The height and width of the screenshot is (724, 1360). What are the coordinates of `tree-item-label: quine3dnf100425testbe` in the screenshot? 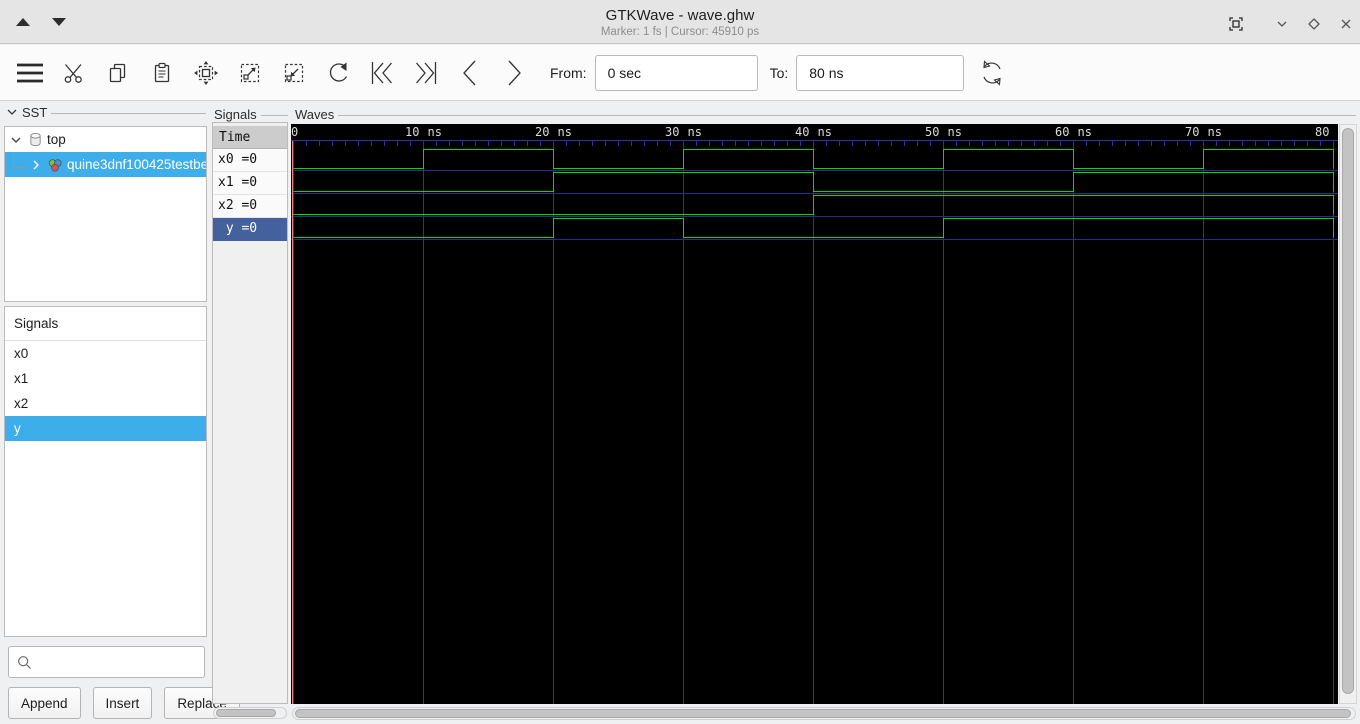 It's located at (136, 164).